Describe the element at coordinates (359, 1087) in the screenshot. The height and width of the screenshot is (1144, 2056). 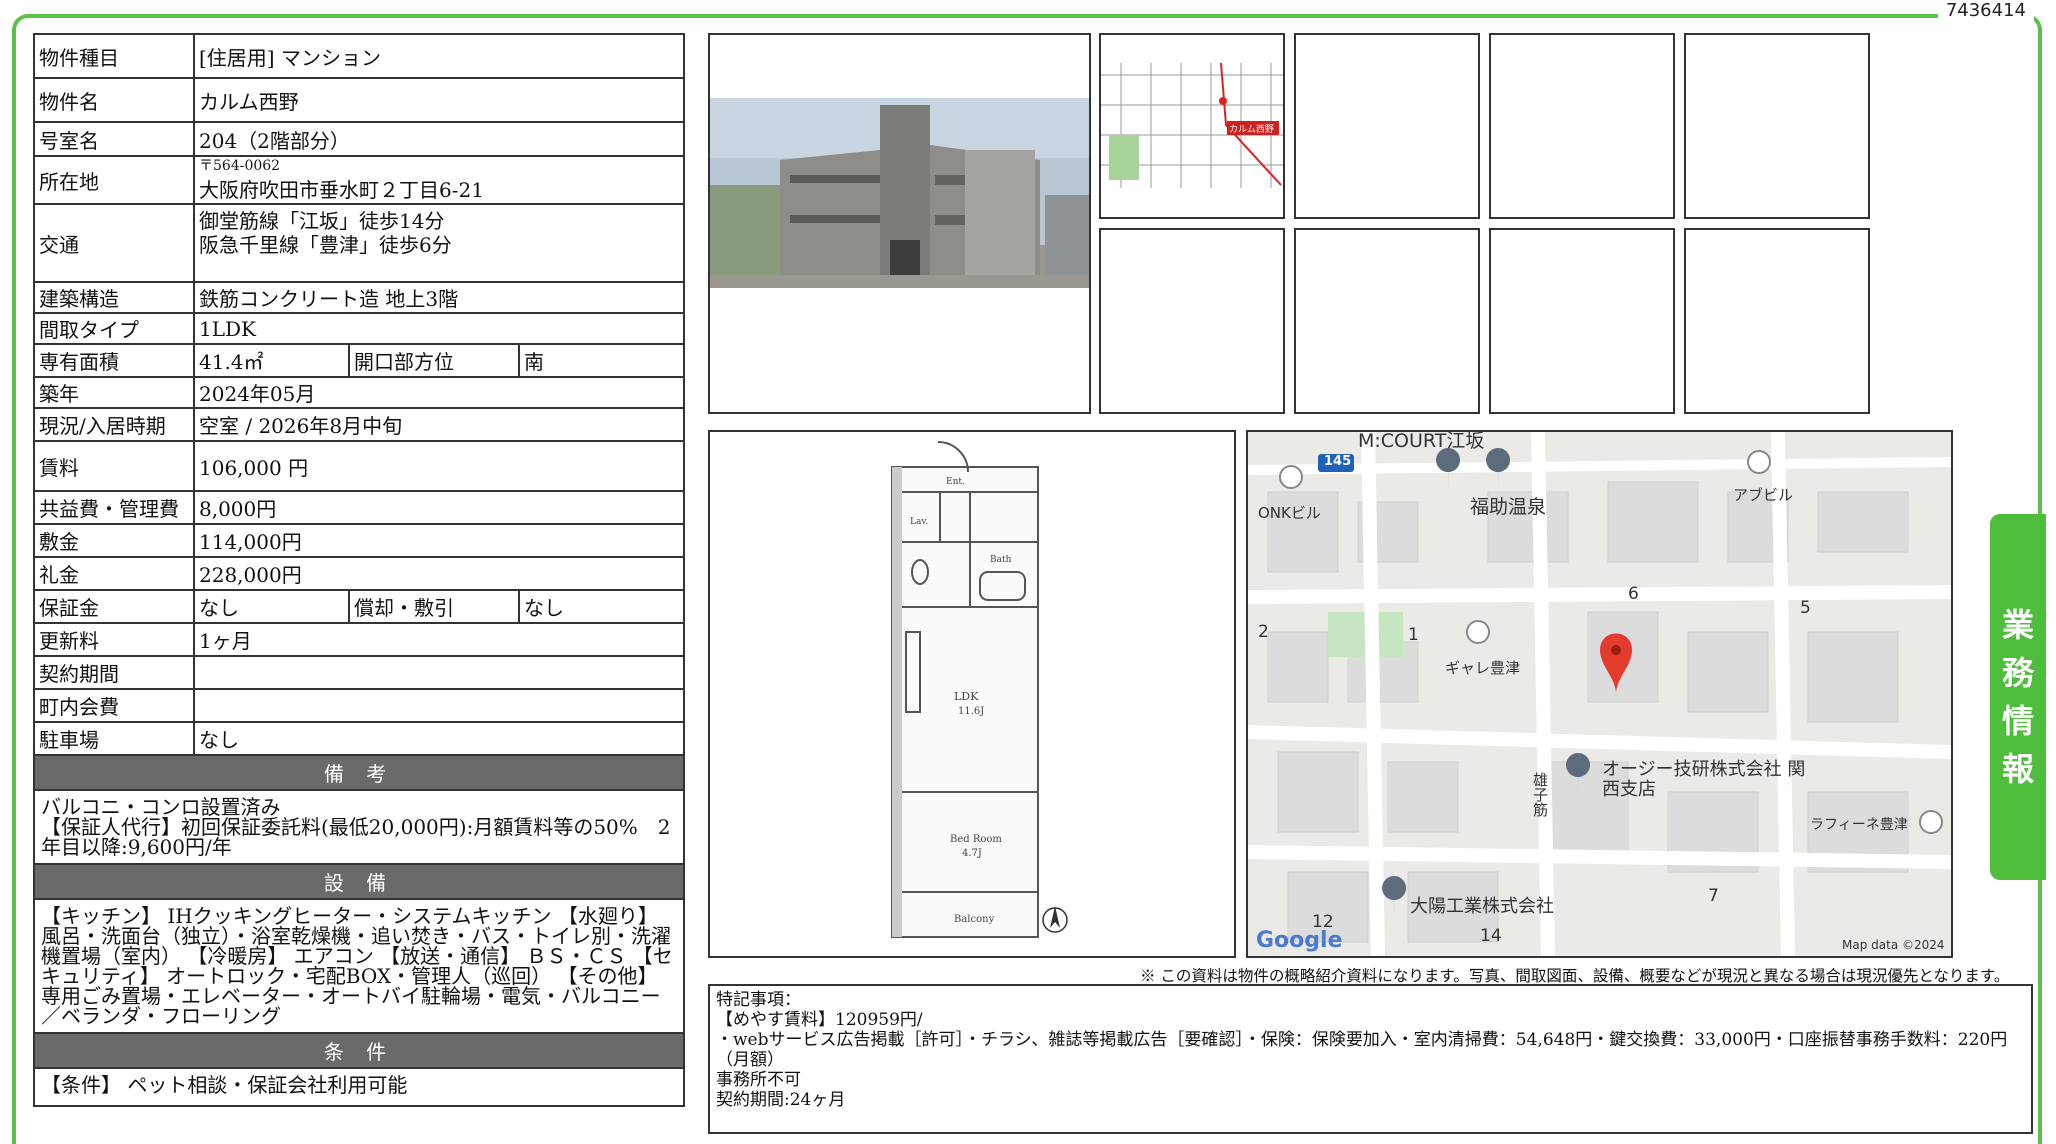
I see `conditions-body: 【条件】 ペット相談・保証会社利用可能` at that location.